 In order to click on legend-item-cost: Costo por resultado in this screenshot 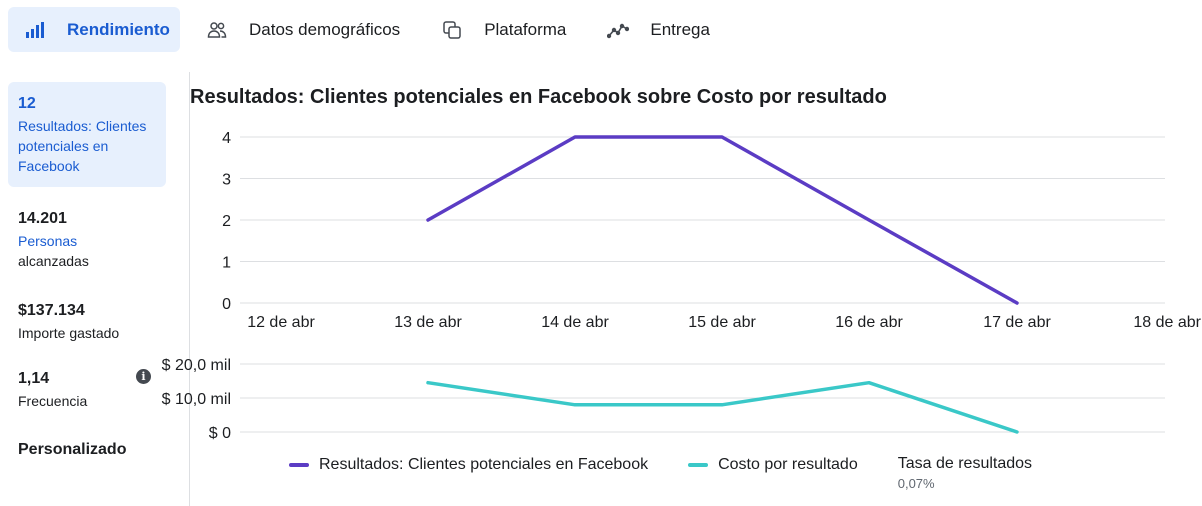, I will do `click(773, 465)`.